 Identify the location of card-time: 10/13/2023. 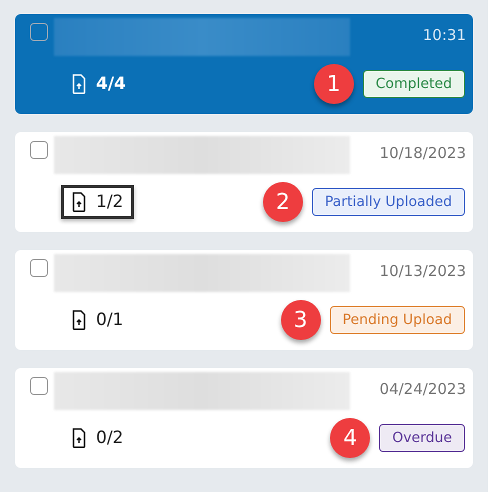
(423, 271).